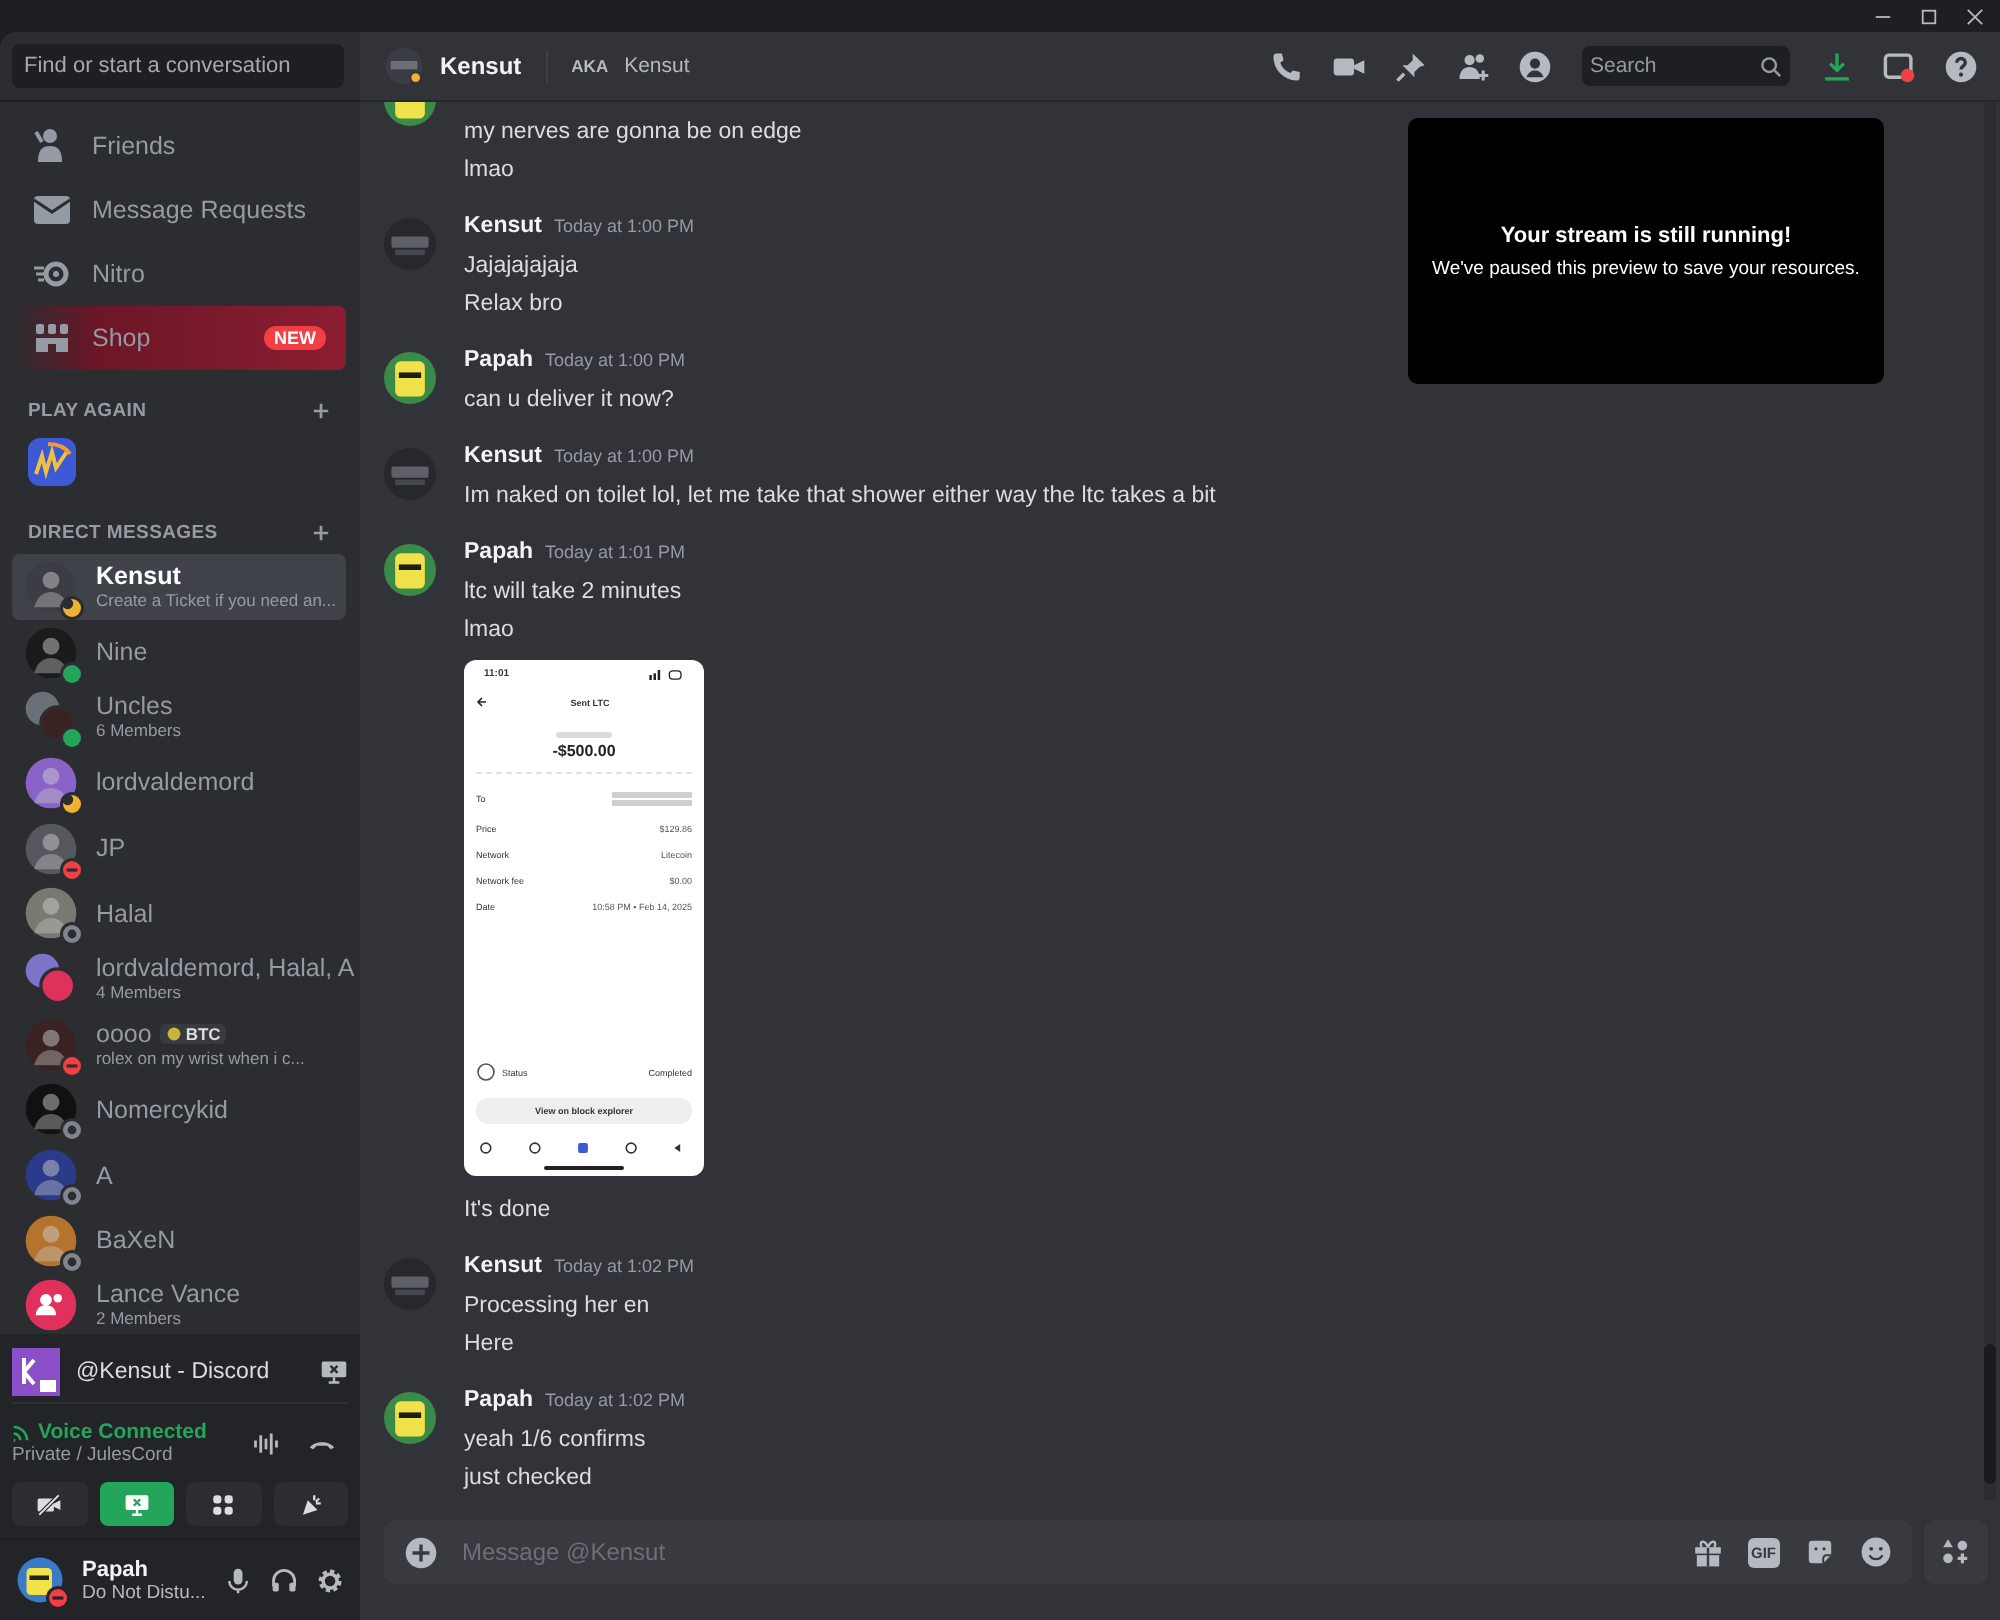 This screenshot has width=2000, height=1620. What do you see at coordinates (179, 848) in the screenshot?
I see `dm-item: JP` at bounding box center [179, 848].